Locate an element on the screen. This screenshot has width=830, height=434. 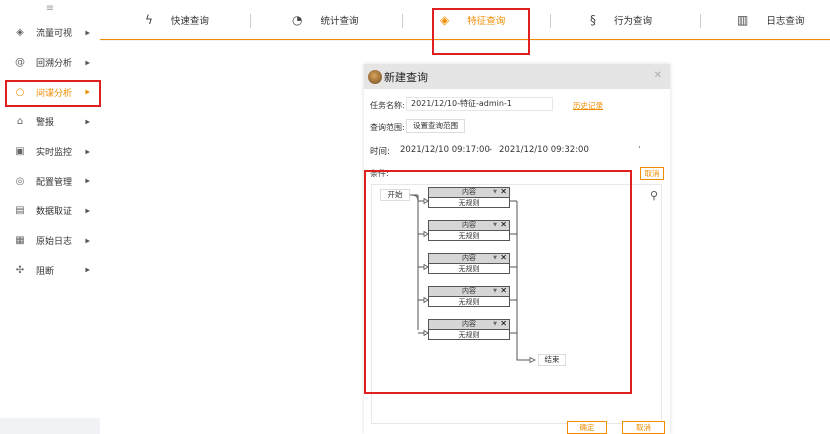
sidebar-item-traffic: ◈ 流量可视 ▶ is located at coordinates (50, 33).